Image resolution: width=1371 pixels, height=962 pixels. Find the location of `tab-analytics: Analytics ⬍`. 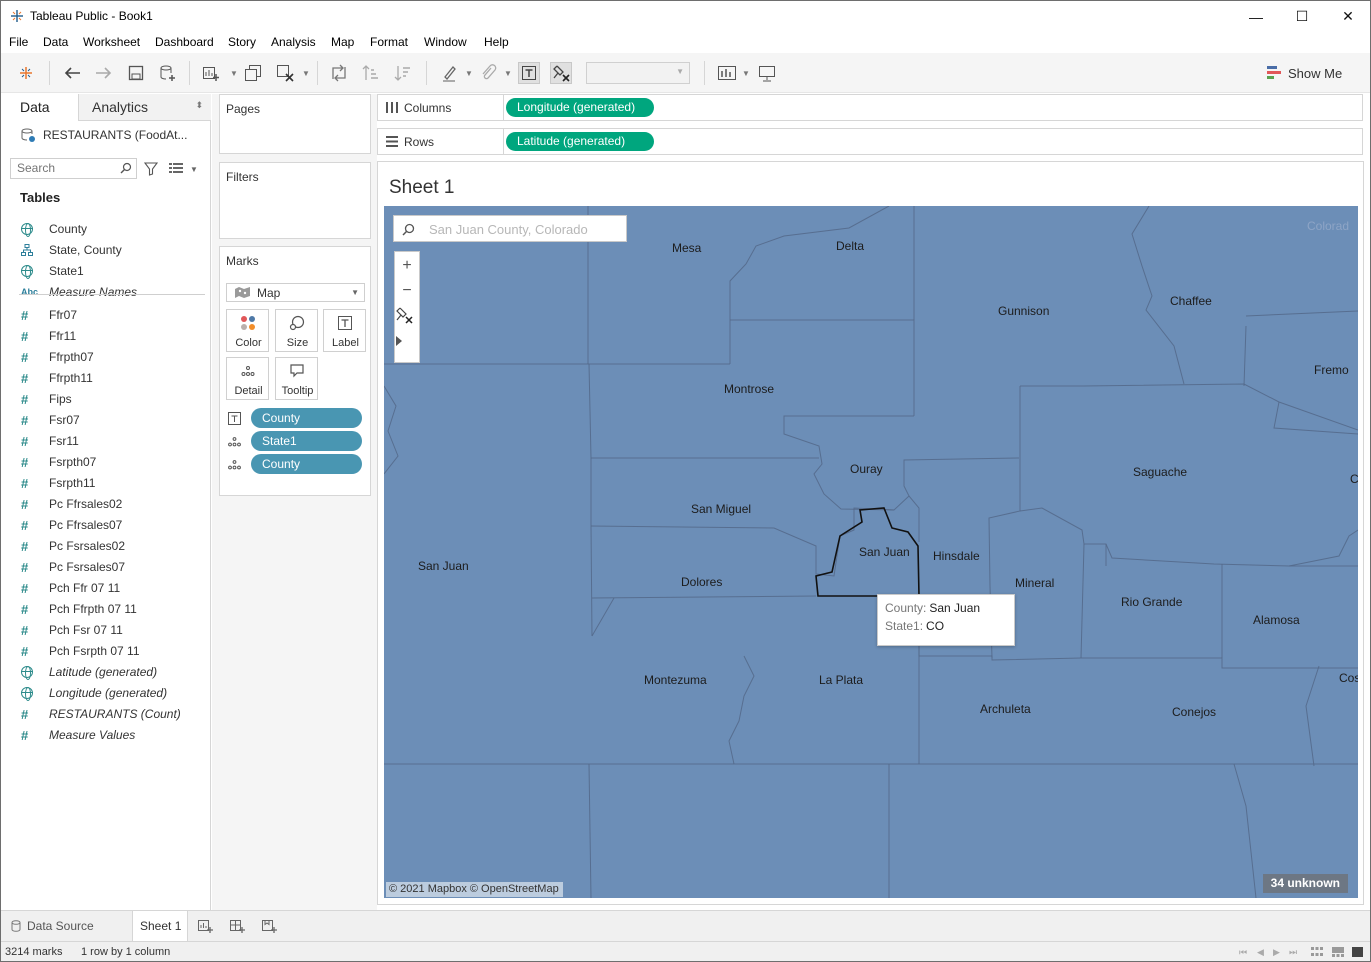

tab-analytics: Analytics ⬍ is located at coordinates (145, 107).